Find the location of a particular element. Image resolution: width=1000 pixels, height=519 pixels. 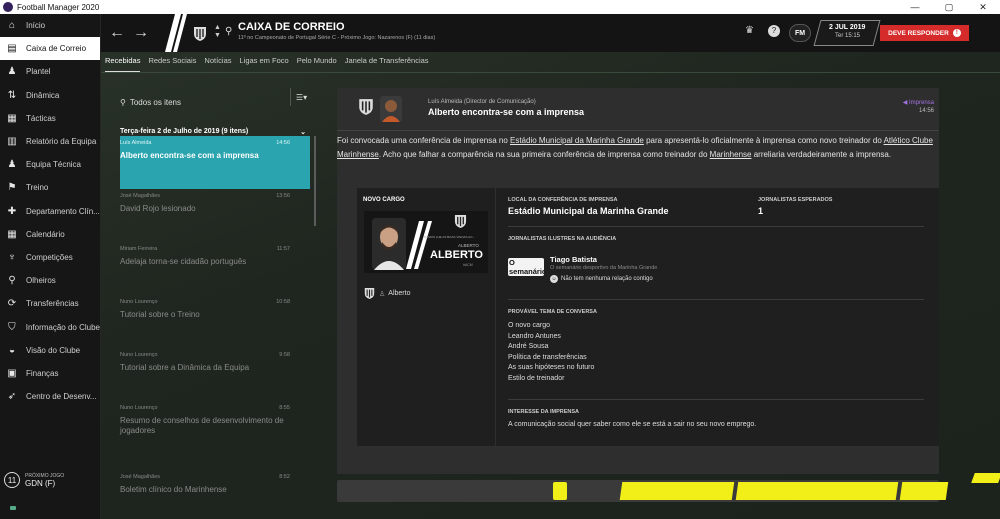

sidebar-item-transfers: ⟳ Transferências is located at coordinates (50, 303).